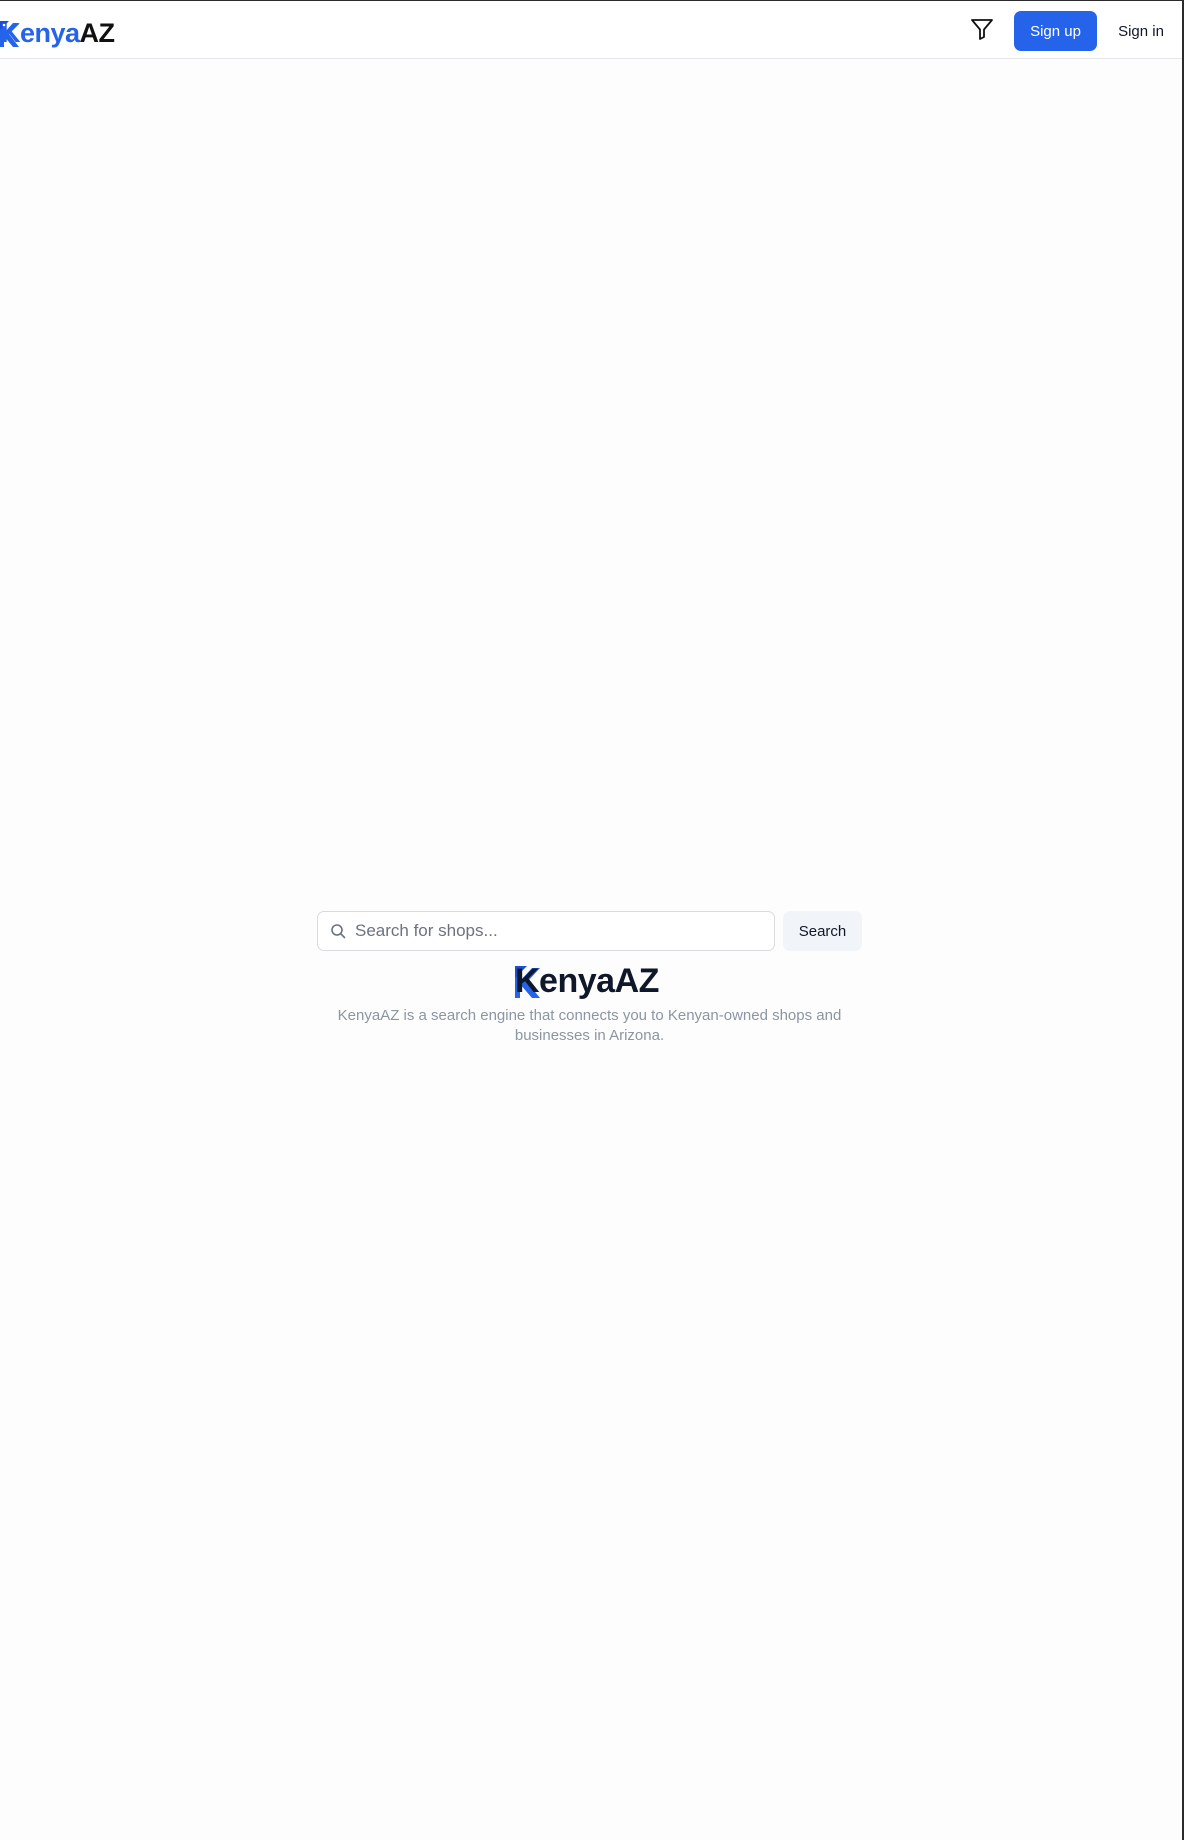  Describe the element at coordinates (338, 931) in the screenshot. I see `search-icon` at that location.